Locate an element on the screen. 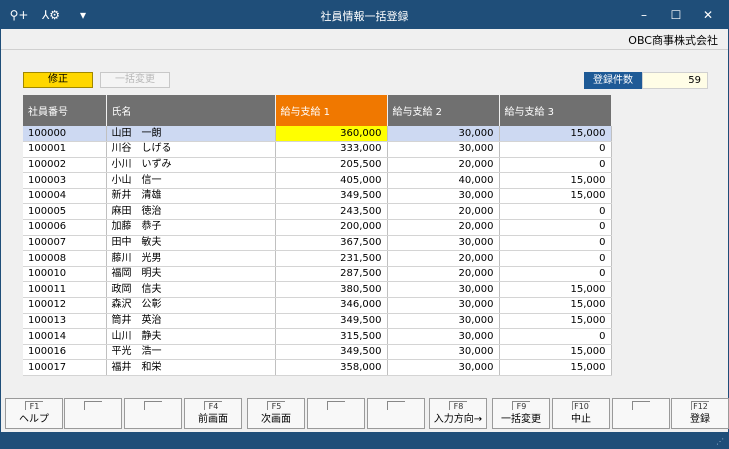 Image resolution: width=729 pixels, height=449 pixels. table-row: 100017 福井 和栄 358,000 30,000 15,000 is located at coordinates (317, 367).